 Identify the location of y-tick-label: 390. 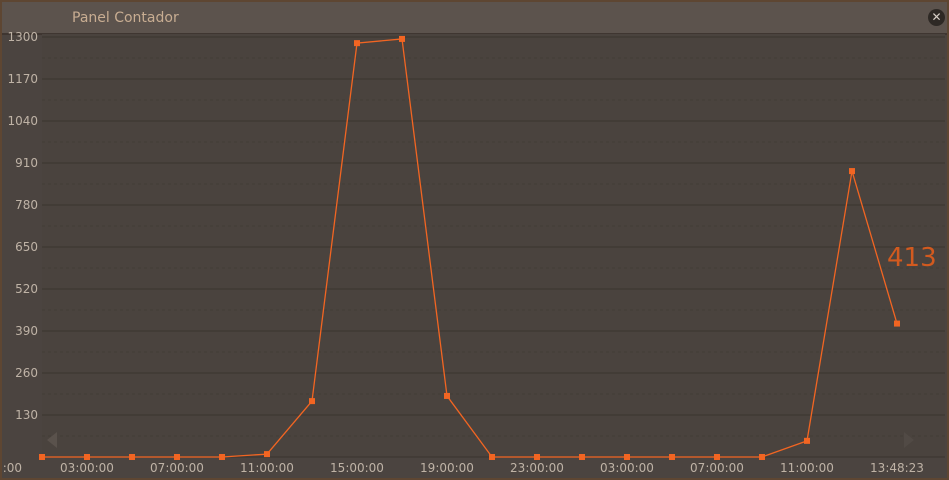
(26, 331).